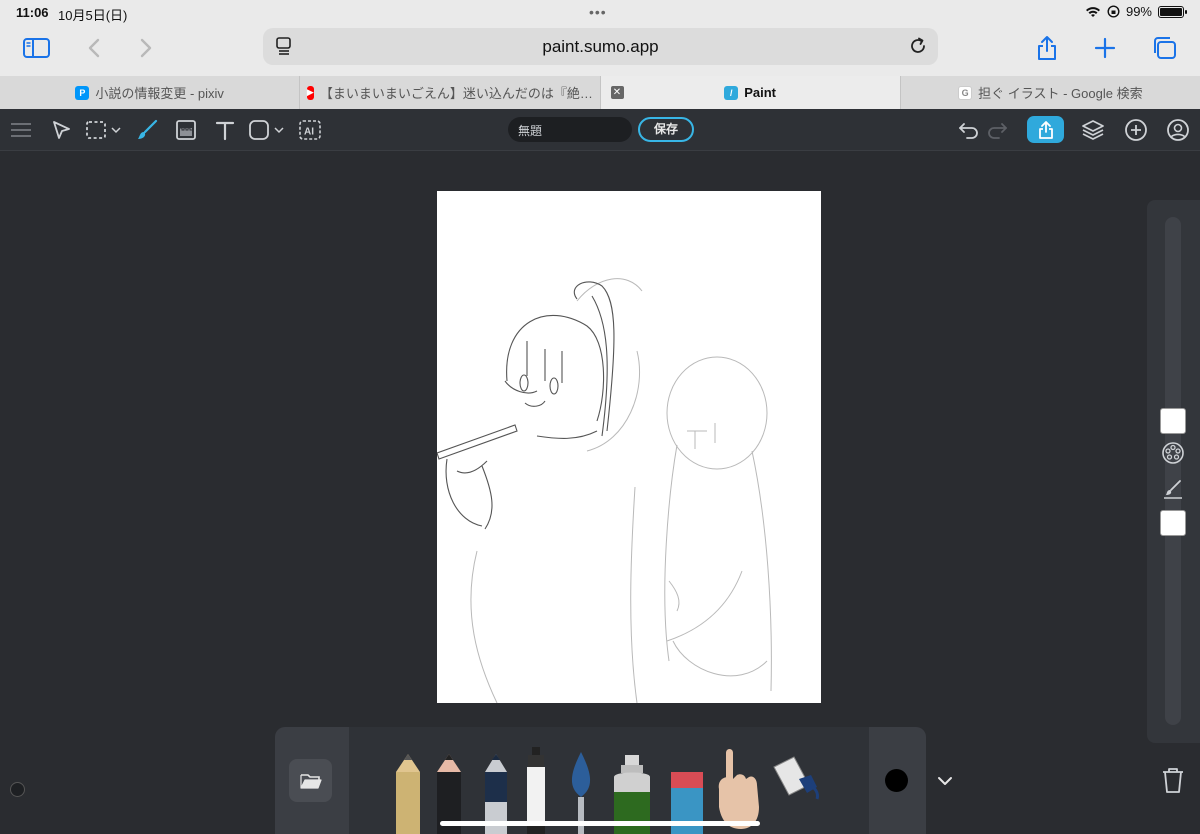 This screenshot has height=834, width=1200. I want to click on brush-tool-icon, so click(147, 130).